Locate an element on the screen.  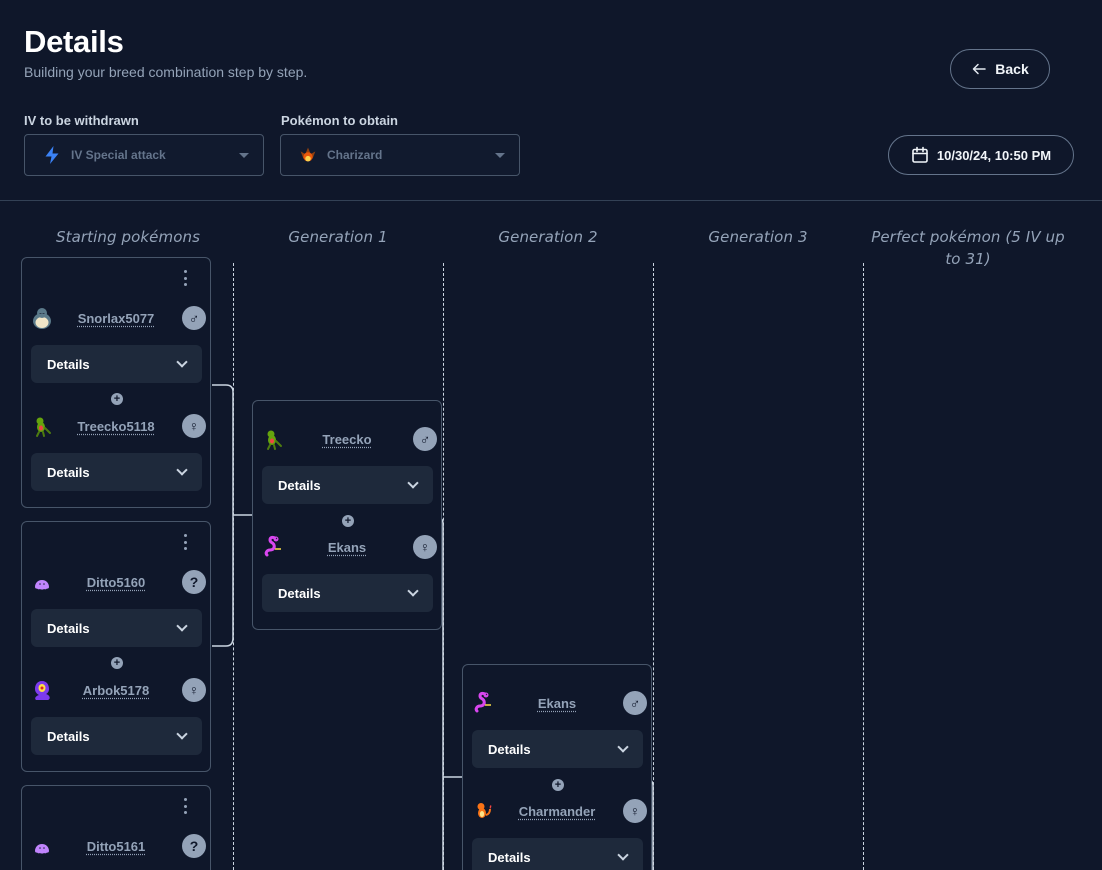
iv-select-value: IV Special attack is located at coordinates (118, 155).